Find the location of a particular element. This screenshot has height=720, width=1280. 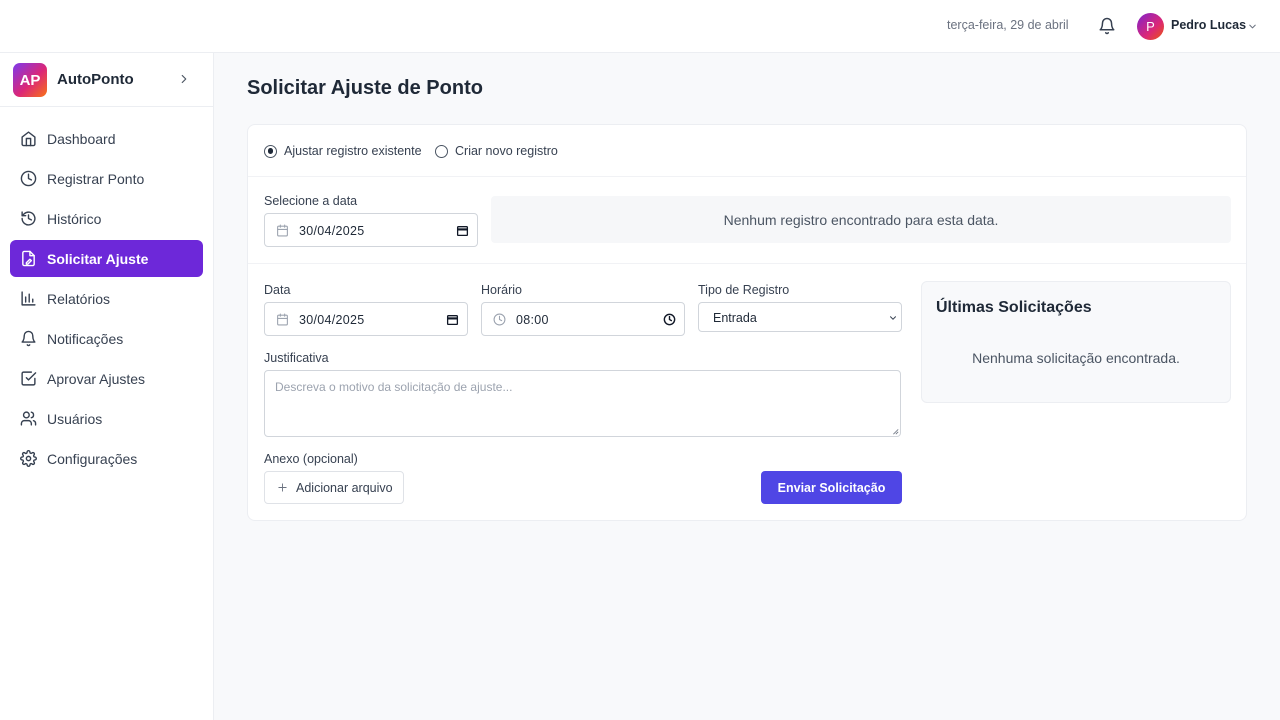

plus-icon is located at coordinates (282, 487).